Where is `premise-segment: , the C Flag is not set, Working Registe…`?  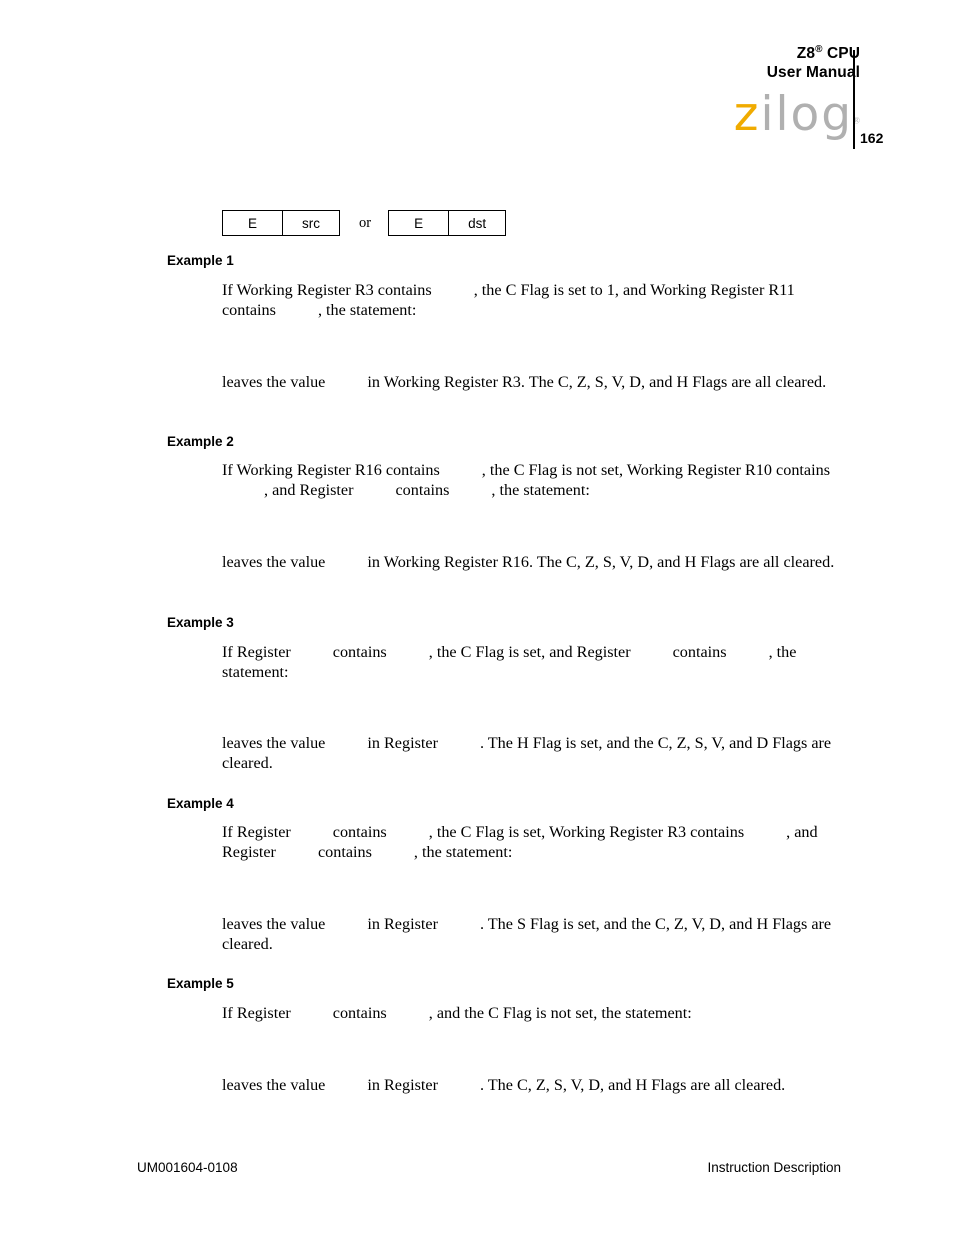 premise-segment: , the C Flag is not set, Working Registe… is located at coordinates (656, 470).